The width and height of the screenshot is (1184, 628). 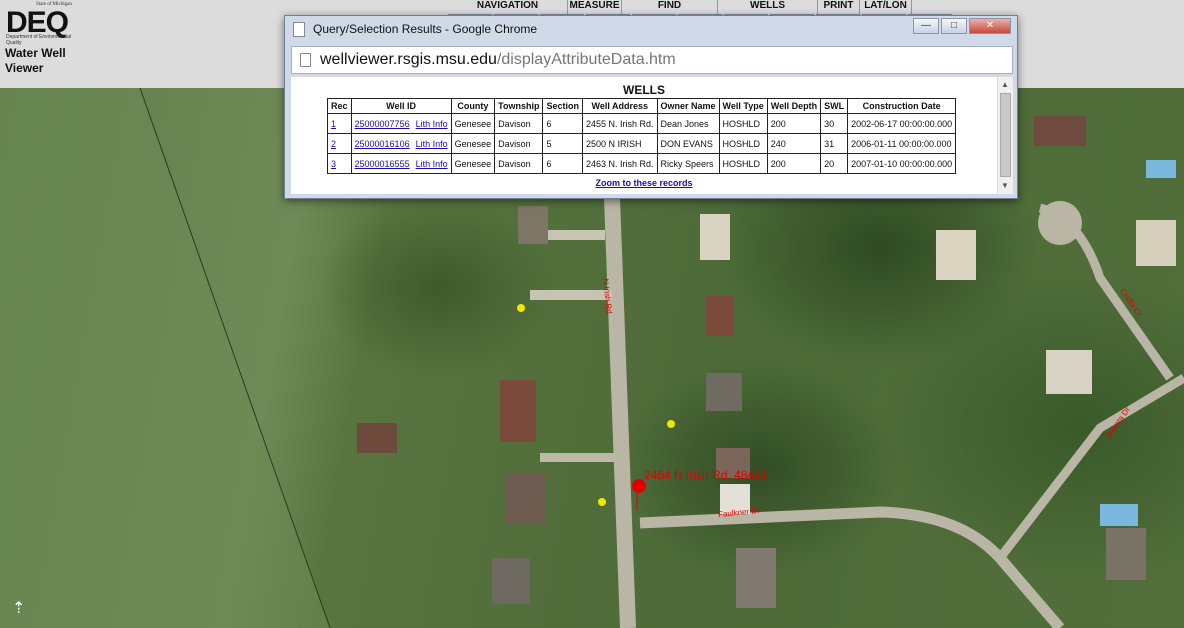 I want to click on swl-cell: 30, so click(x=834, y=123).